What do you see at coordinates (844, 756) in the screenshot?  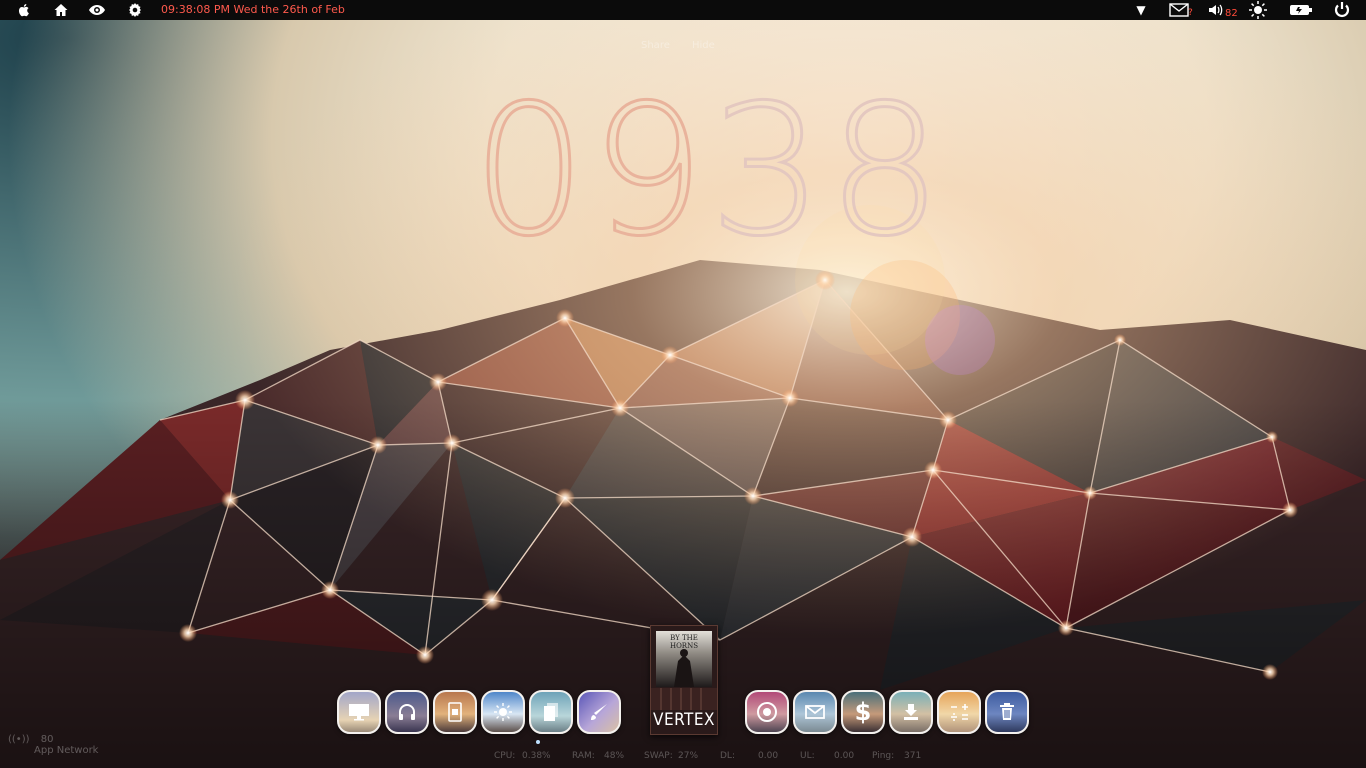 I see `ul-value: 0.00` at bounding box center [844, 756].